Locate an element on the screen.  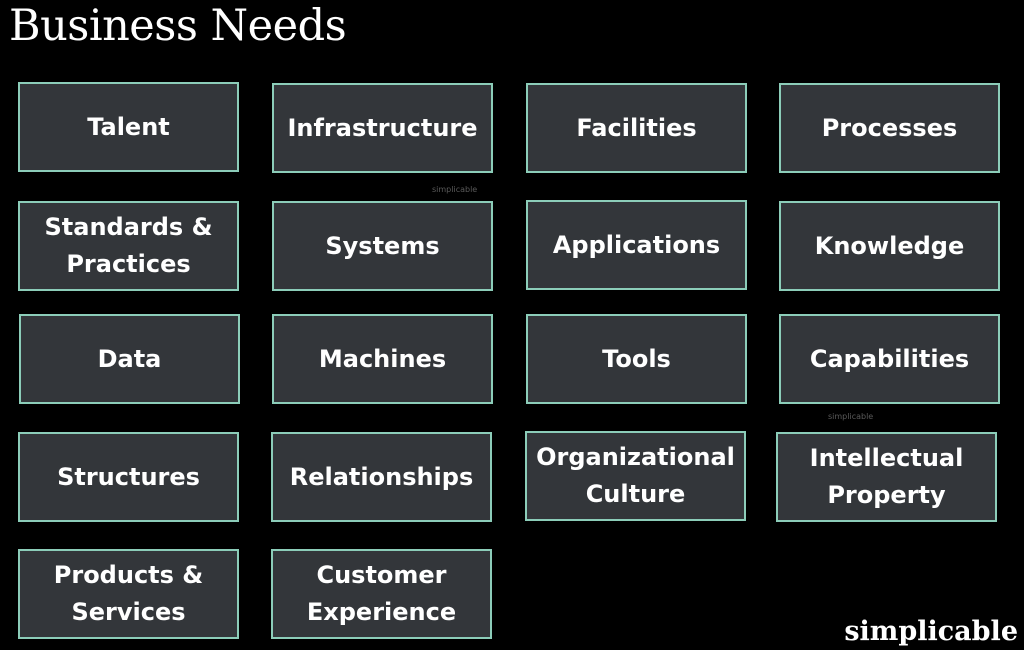
need-box-capabilities: Capabilities is located at coordinates (889, 359).